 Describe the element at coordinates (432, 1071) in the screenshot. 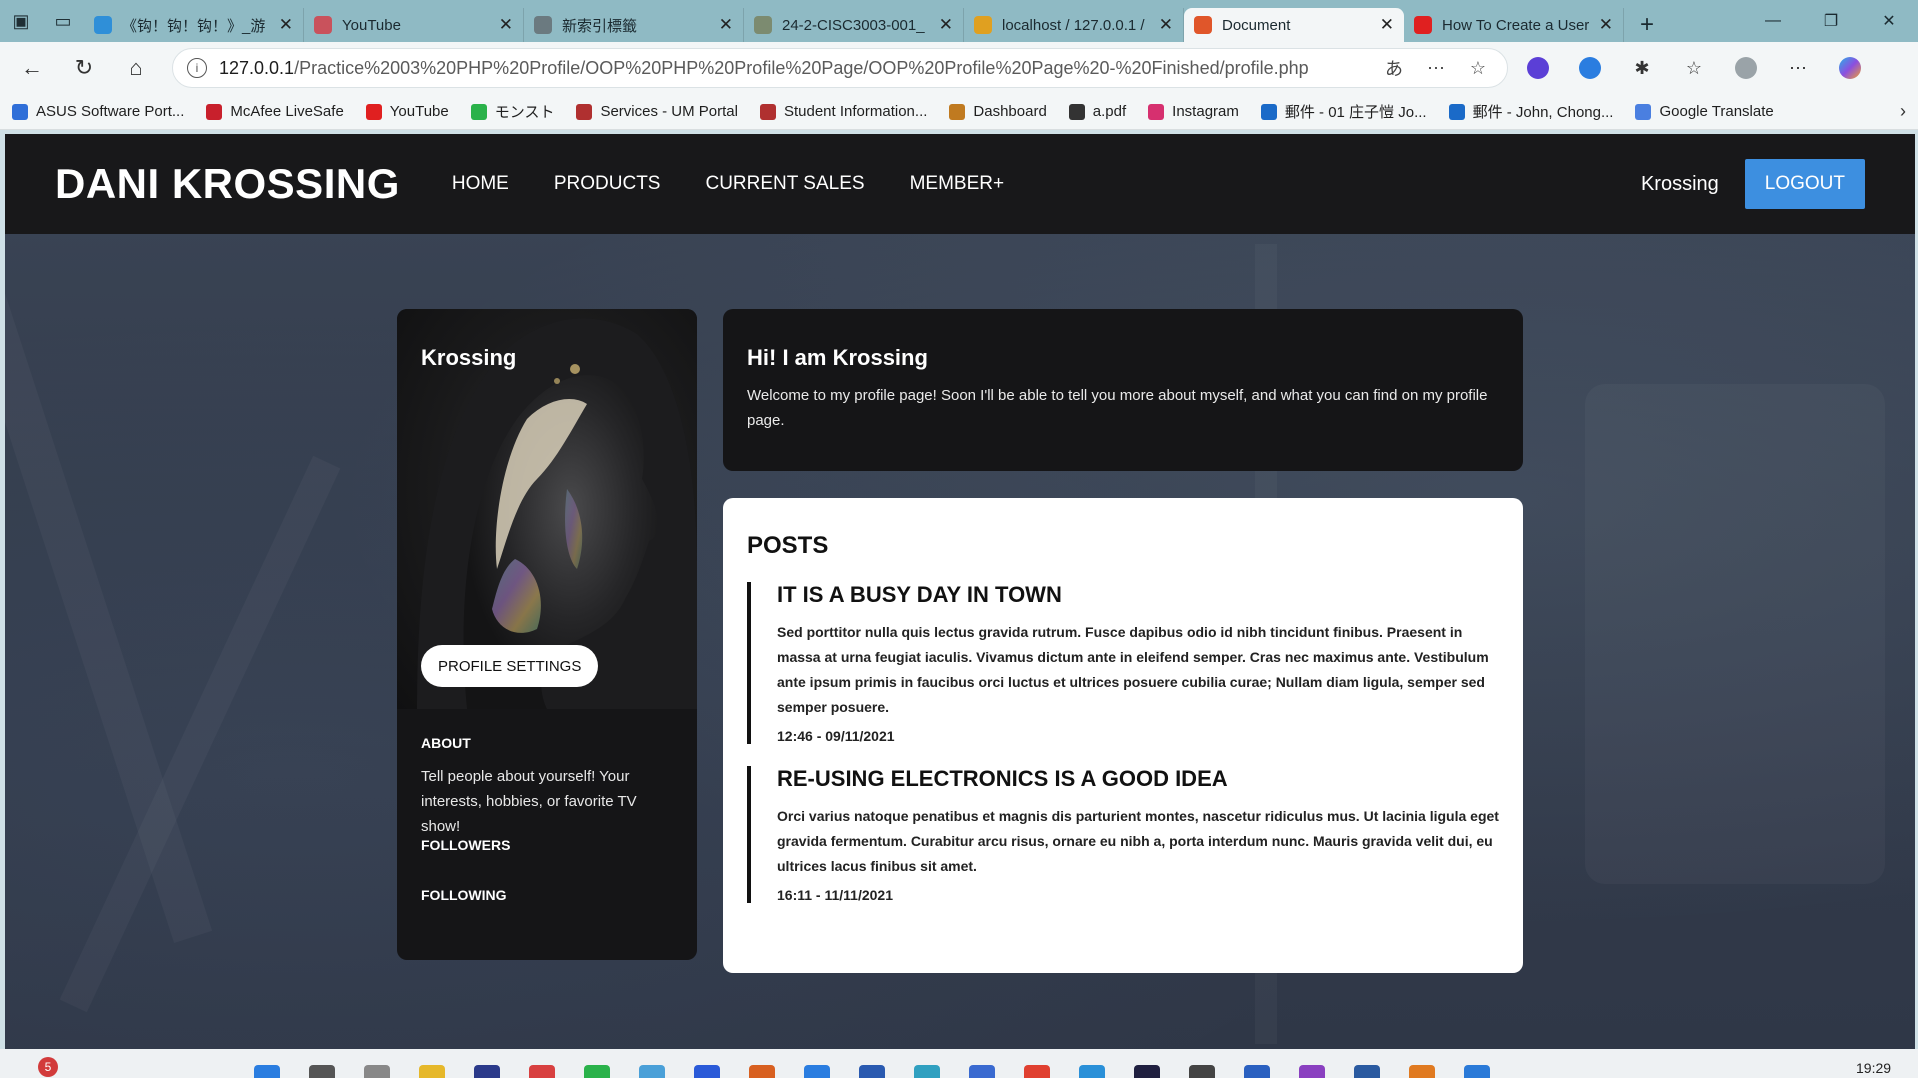

I see `folder-icon` at that location.